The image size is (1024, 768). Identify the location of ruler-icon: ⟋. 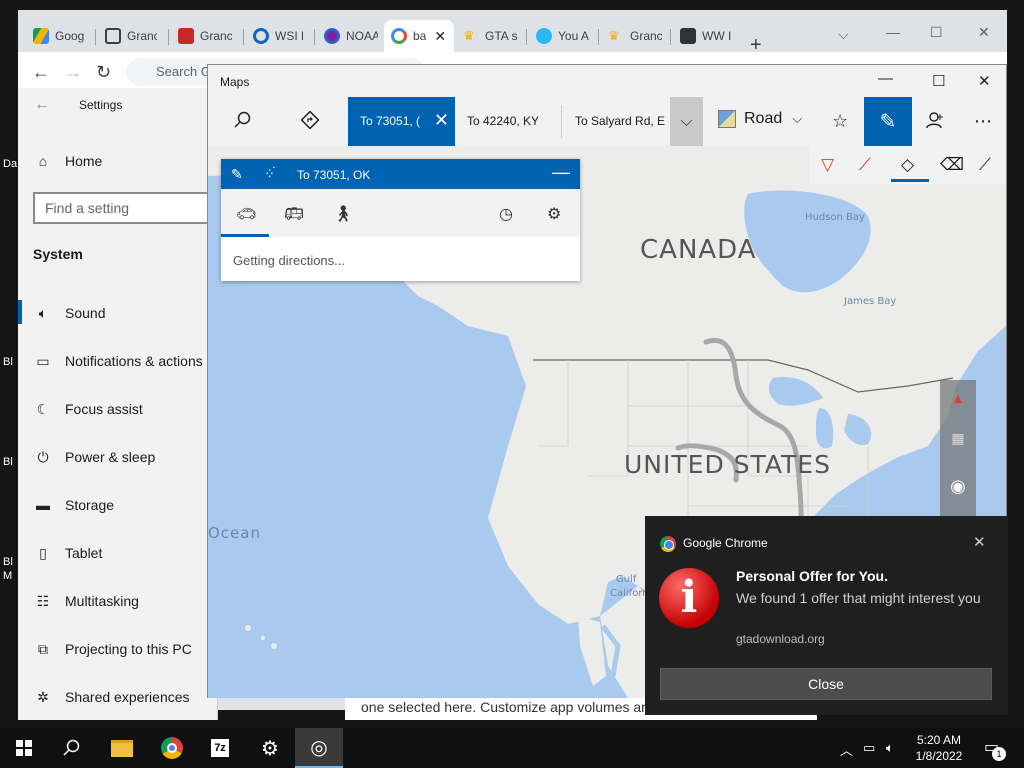
(985, 165).